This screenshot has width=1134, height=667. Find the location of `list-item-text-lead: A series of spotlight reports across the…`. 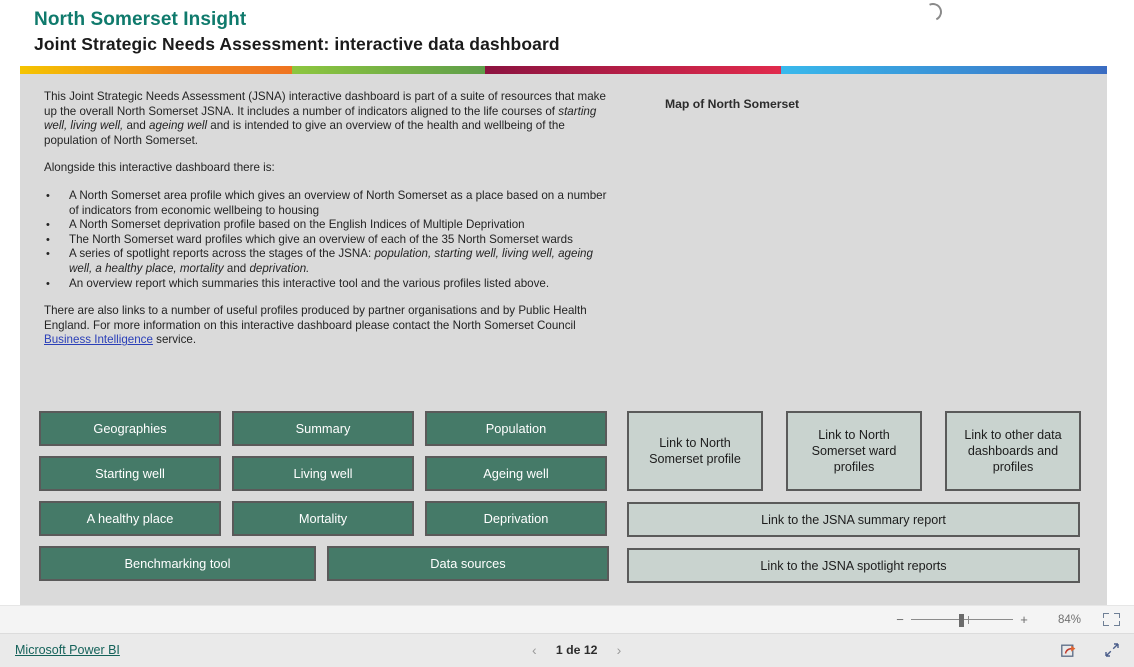

list-item-text-lead: A series of spotlight reports across the… is located at coordinates (222, 254).